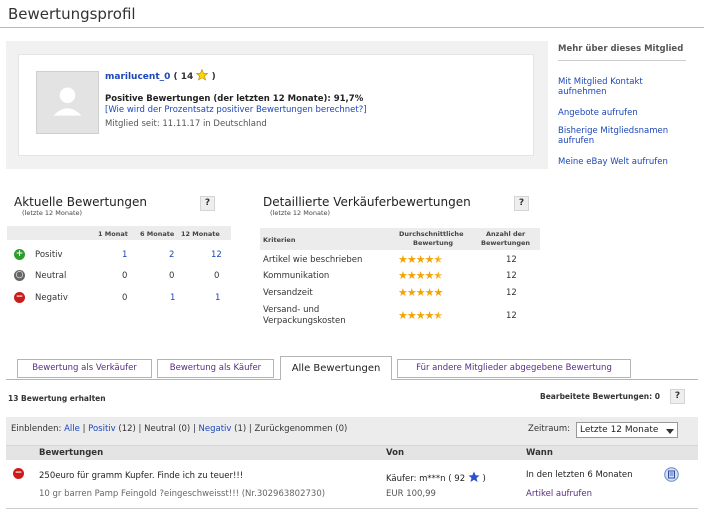 This screenshot has height=513, width=704. What do you see at coordinates (559, 494) in the screenshot?
I see `view-item-link: Artikel aufrufen` at bounding box center [559, 494].